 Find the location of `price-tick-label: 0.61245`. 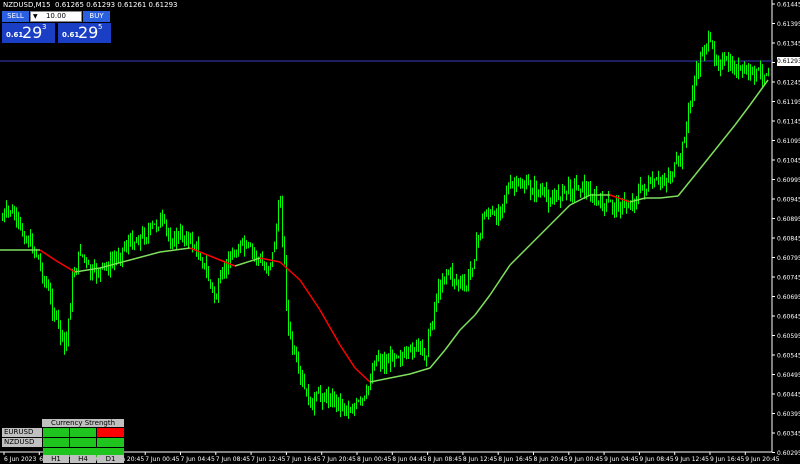

price-tick-label: 0.61245 is located at coordinates (788, 83).